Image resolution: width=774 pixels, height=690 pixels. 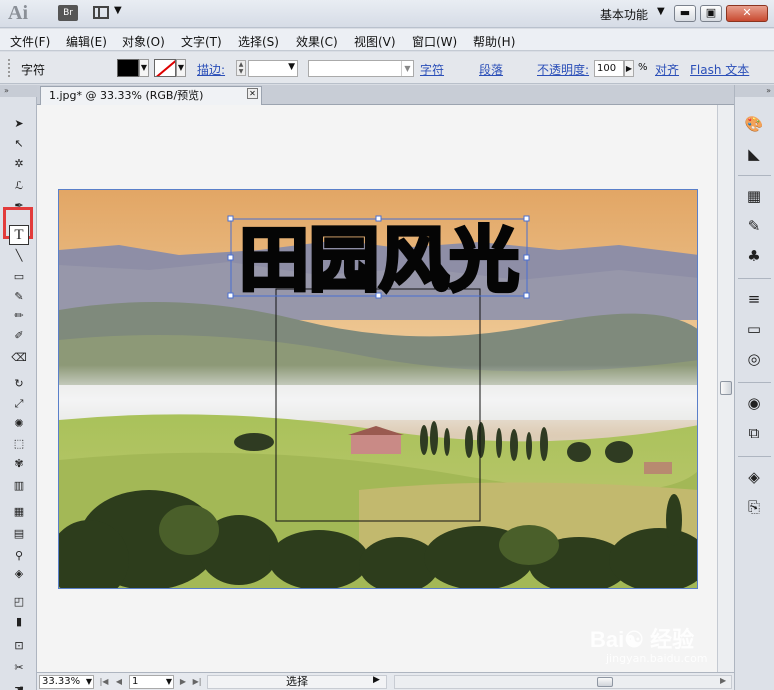 What do you see at coordinates (101, 12) in the screenshot?
I see `arrange-documents-icon` at bounding box center [101, 12].